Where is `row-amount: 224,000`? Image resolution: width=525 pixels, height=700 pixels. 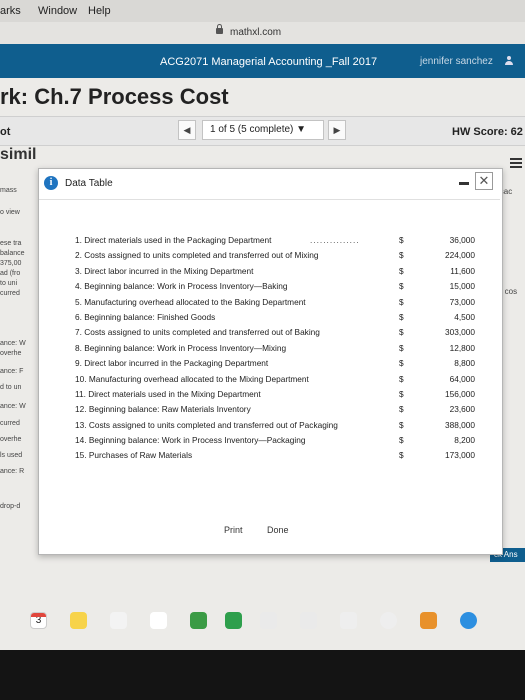 row-amount: 224,000 is located at coordinates (460, 255).